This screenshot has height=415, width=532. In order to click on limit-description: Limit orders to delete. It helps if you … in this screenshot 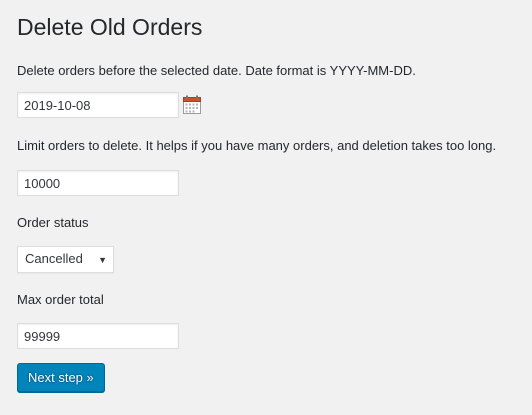, I will do `click(257, 145)`.